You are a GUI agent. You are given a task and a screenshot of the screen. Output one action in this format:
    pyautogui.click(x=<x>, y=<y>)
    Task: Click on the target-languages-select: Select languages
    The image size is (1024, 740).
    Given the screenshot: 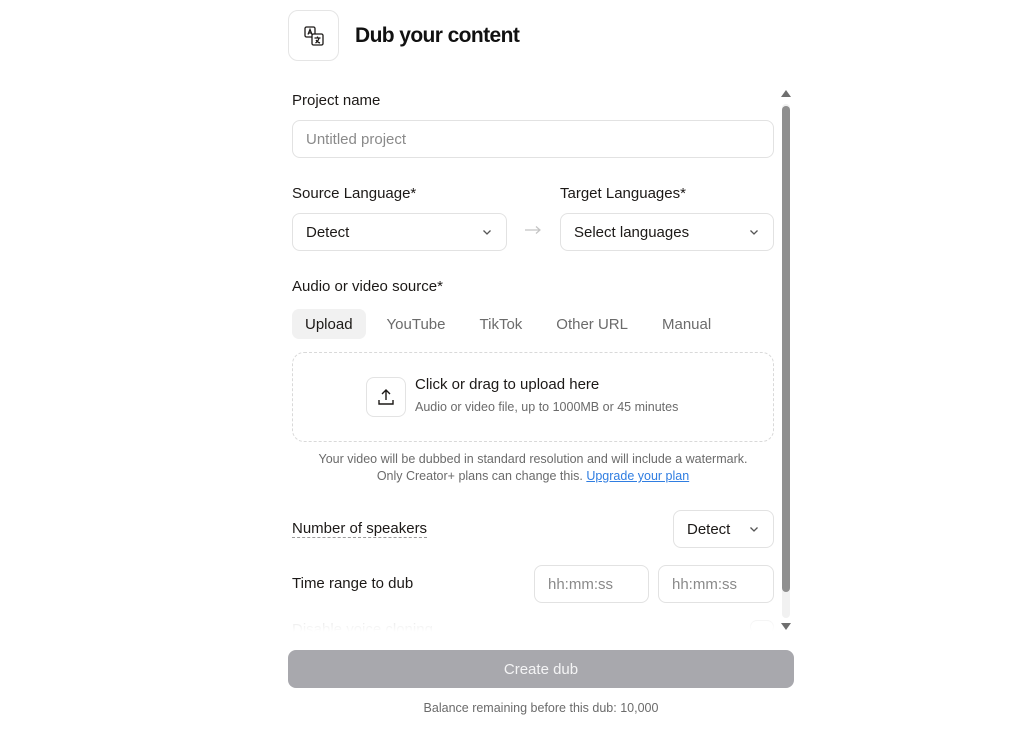 What is the action you would take?
    pyautogui.click(x=667, y=232)
    